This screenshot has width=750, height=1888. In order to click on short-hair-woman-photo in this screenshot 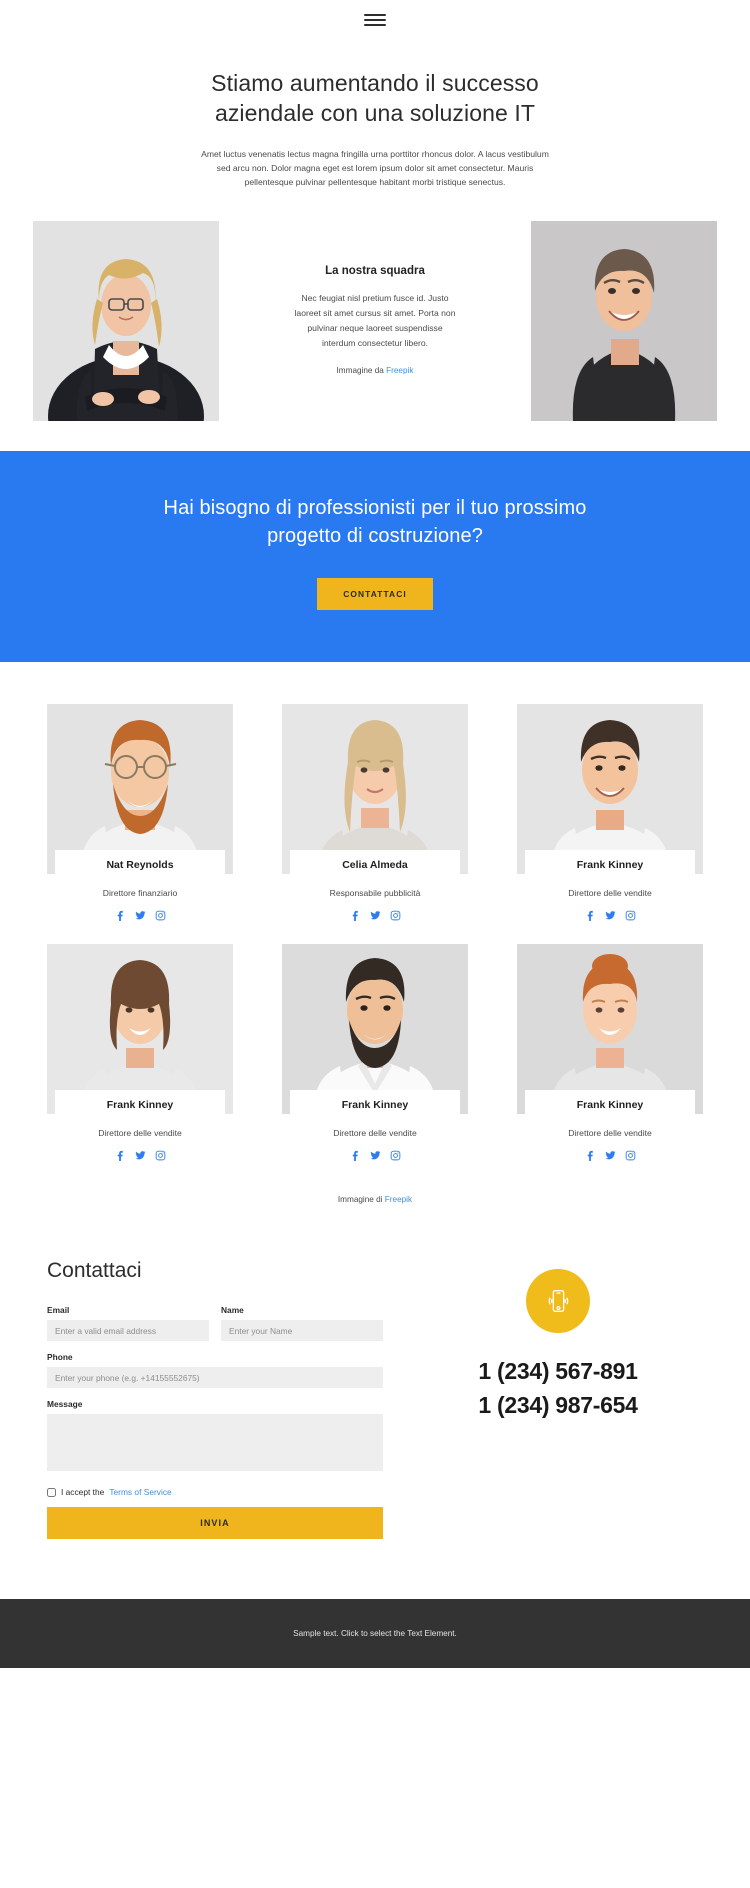, I will do `click(140, 1029)`.